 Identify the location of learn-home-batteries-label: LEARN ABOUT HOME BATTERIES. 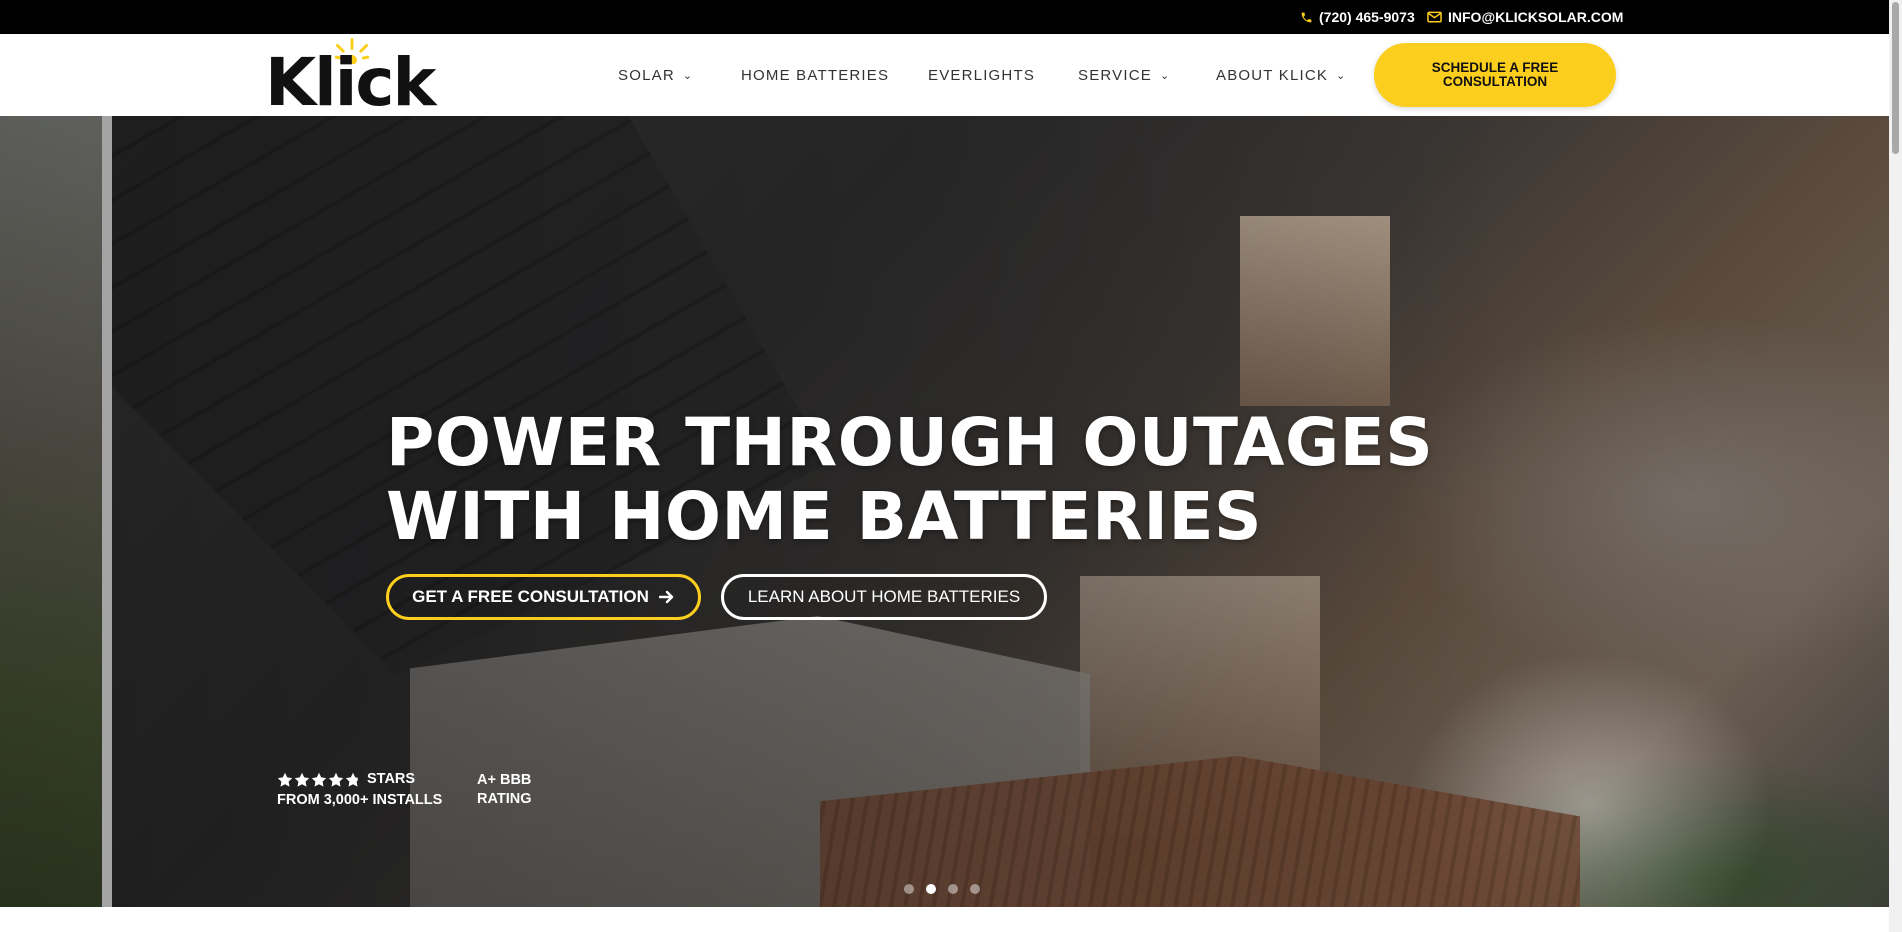
(884, 596).